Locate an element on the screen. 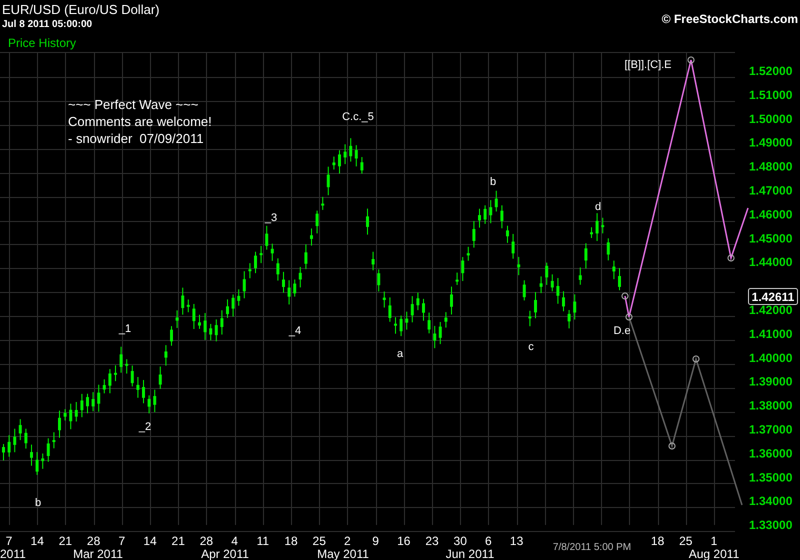 This screenshot has width=800, height=560. axis-tick-label: 2 is located at coordinates (347, 541).